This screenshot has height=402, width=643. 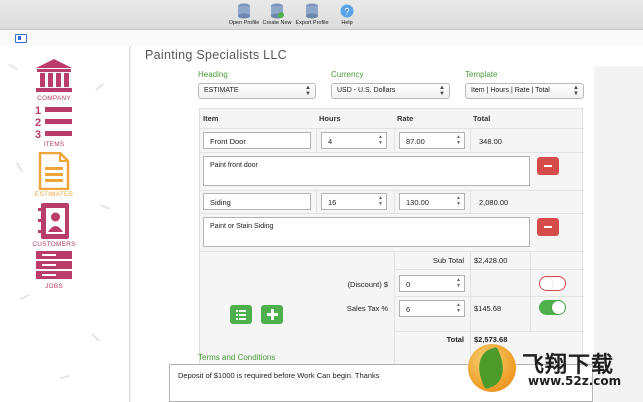 What do you see at coordinates (367, 284) in the screenshot?
I see `discount-label: (Discount) $` at bounding box center [367, 284].